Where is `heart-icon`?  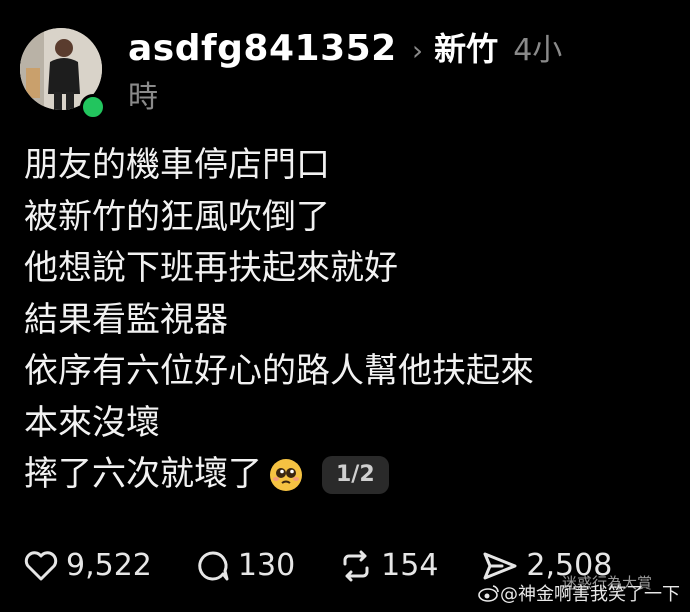 heart-icon is located at coordinates (41, 565).